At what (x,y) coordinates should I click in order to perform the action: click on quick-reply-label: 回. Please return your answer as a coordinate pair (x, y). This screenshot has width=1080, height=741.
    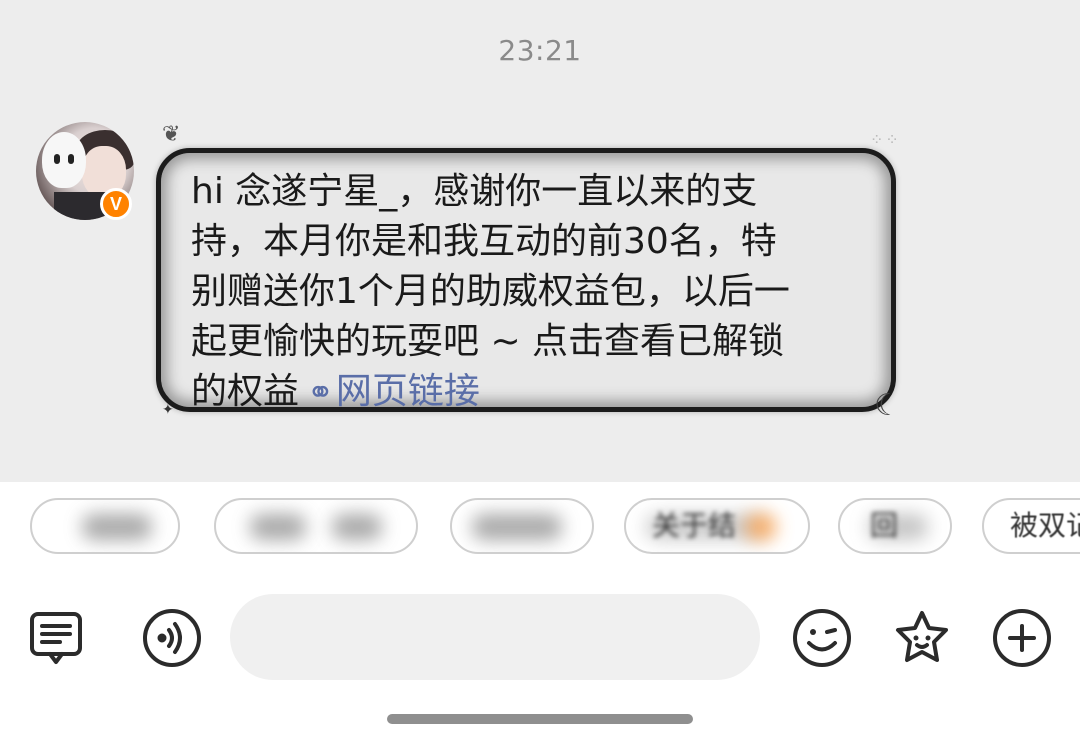
    Looking at the image, I should click on (884, 525).